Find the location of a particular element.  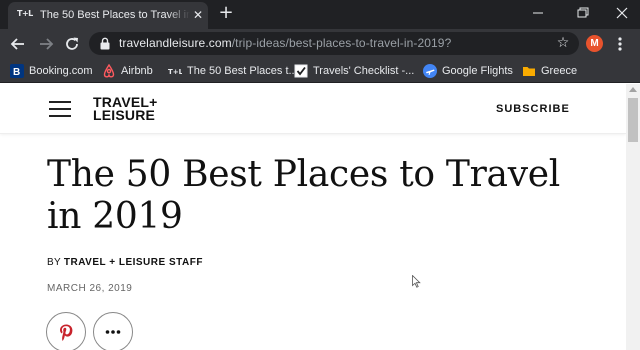

more-share-options-button is located at coordinates (113, 331).